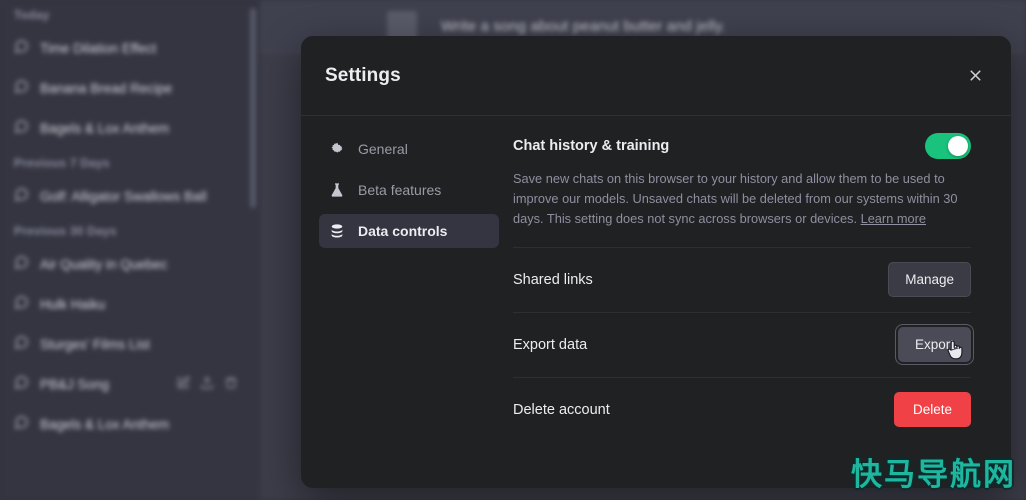 The width and height of the screenshot is (1026, 500). Describe the element at coordinates (934, 345) in the screenshot. I see `export-button: Export` at that location.